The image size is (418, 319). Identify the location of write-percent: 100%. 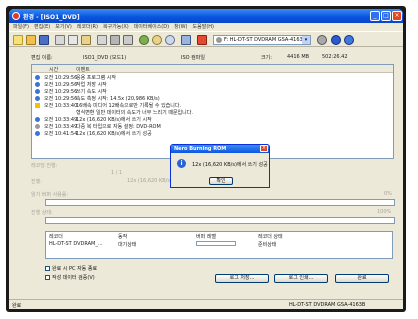
(384, 212).